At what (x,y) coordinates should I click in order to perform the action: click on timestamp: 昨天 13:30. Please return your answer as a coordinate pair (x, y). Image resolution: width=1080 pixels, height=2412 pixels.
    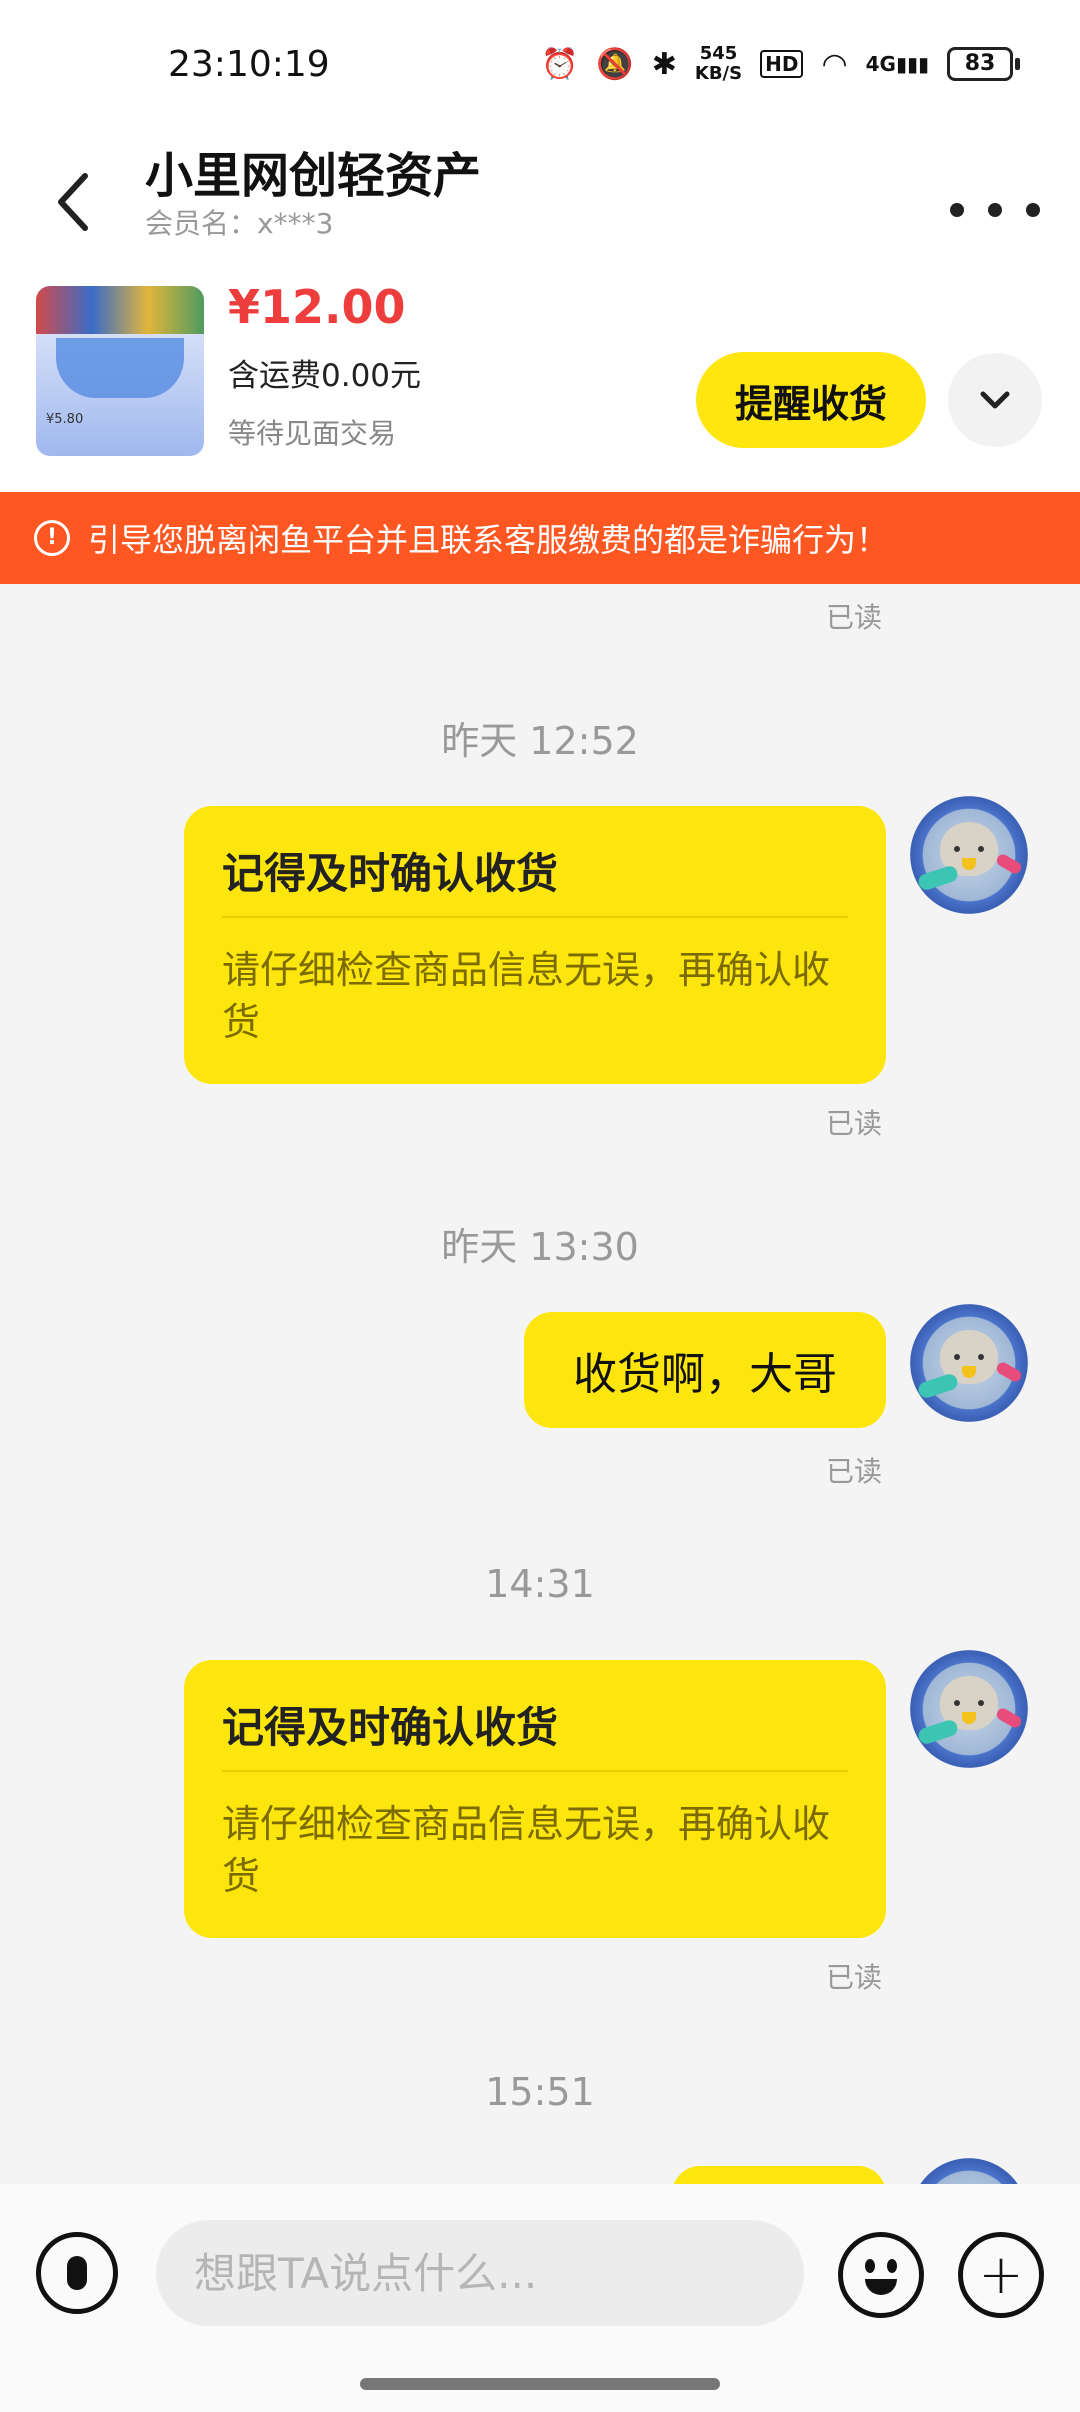
    Looking at the image, I should click on (540, 1247).